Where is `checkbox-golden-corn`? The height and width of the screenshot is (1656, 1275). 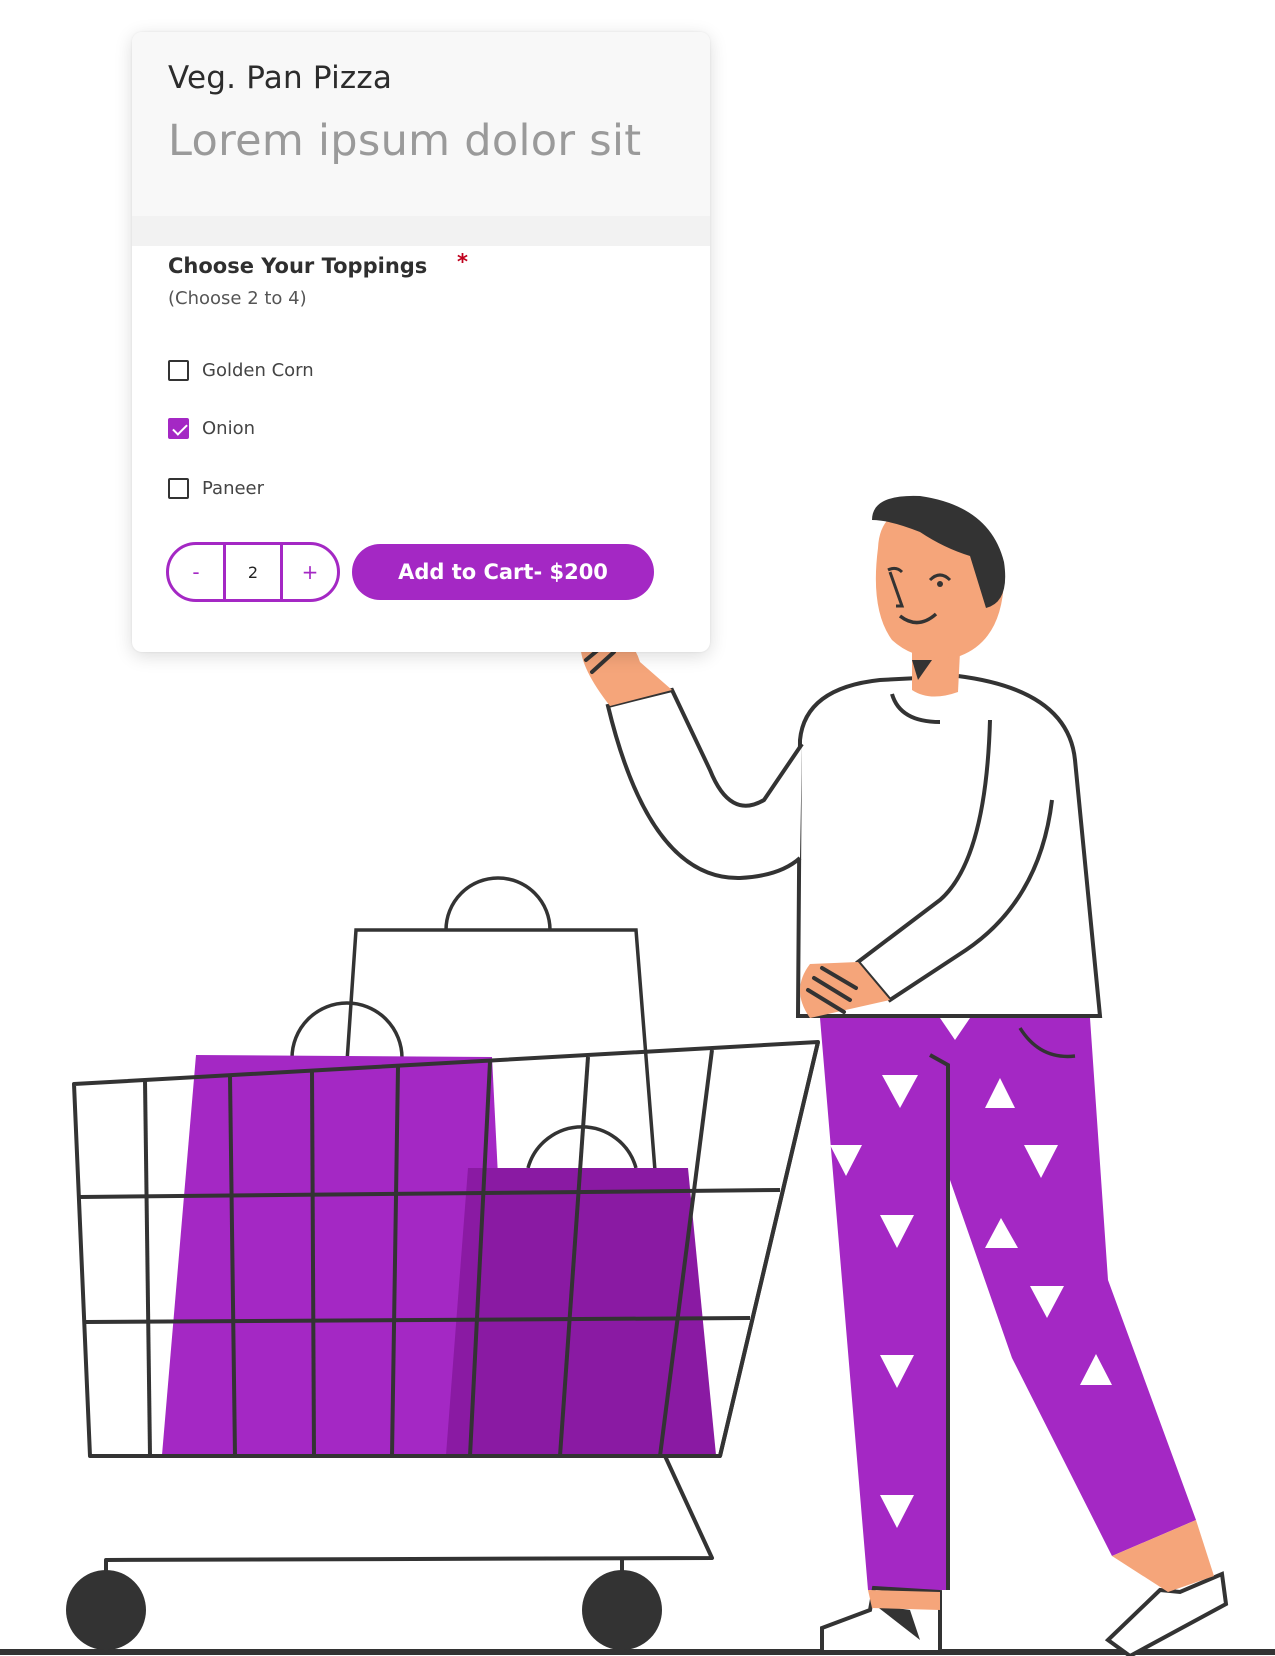 checkbox-golden-corn is located at coordinates (178, 370).